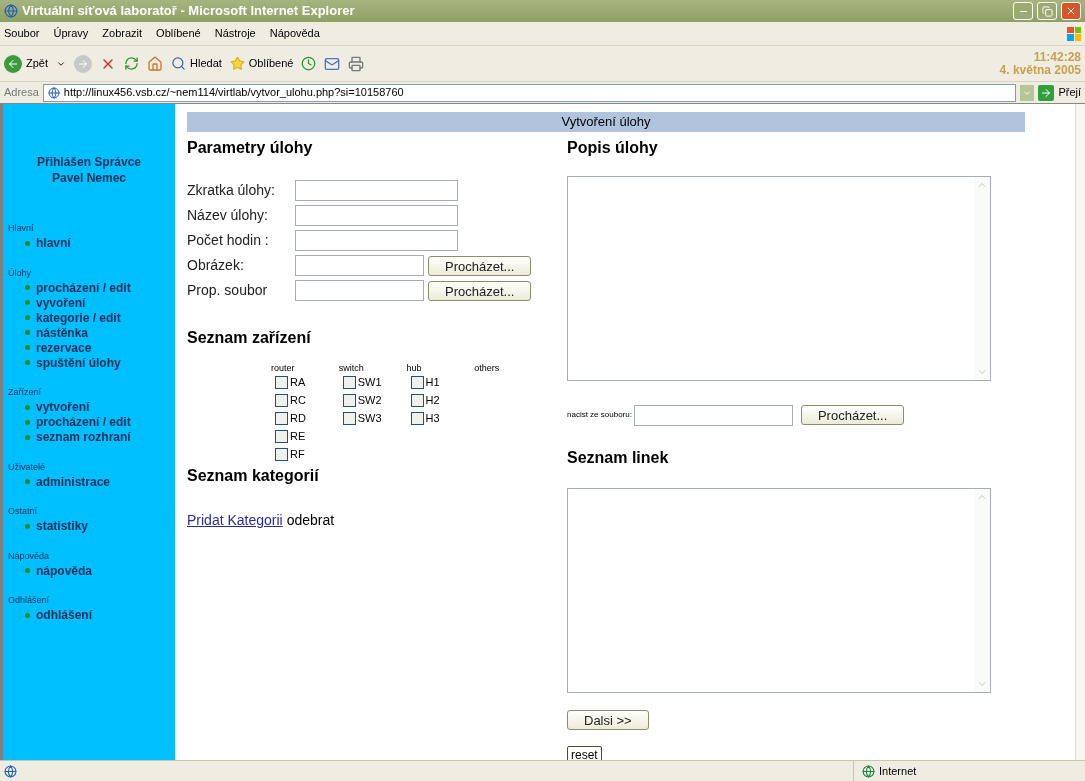 The width and height of the screenshot is (1085, 781). Describe the element at coordinates (250, 147) in the screenshot. I see `section-title: Parametry úlohy` at that location.